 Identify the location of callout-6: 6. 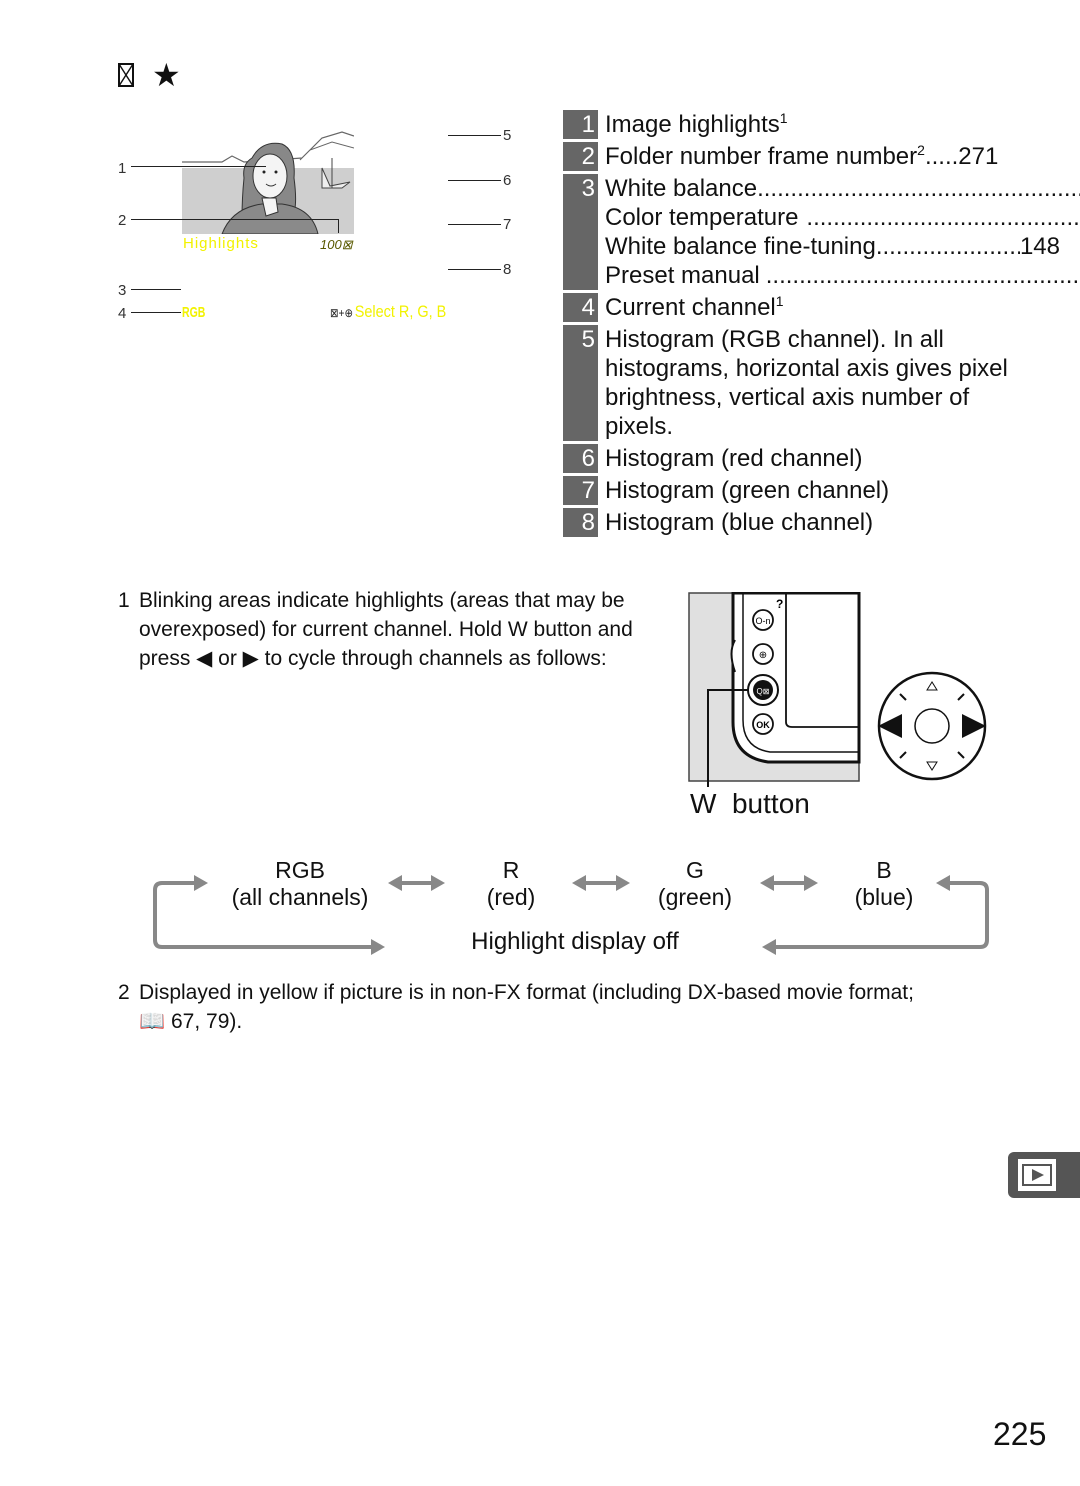
(507, 180).